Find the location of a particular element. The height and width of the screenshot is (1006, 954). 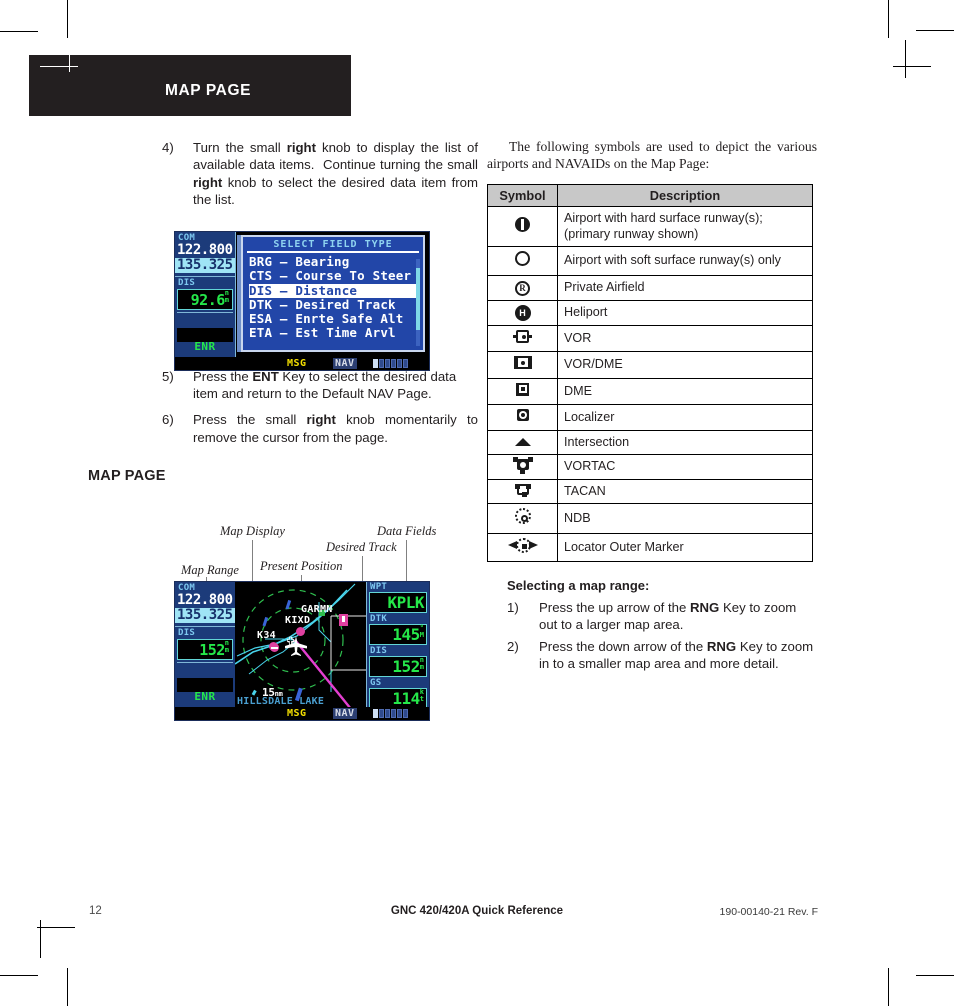

symbol-description: Heliport is located at coordinates (685, 312).